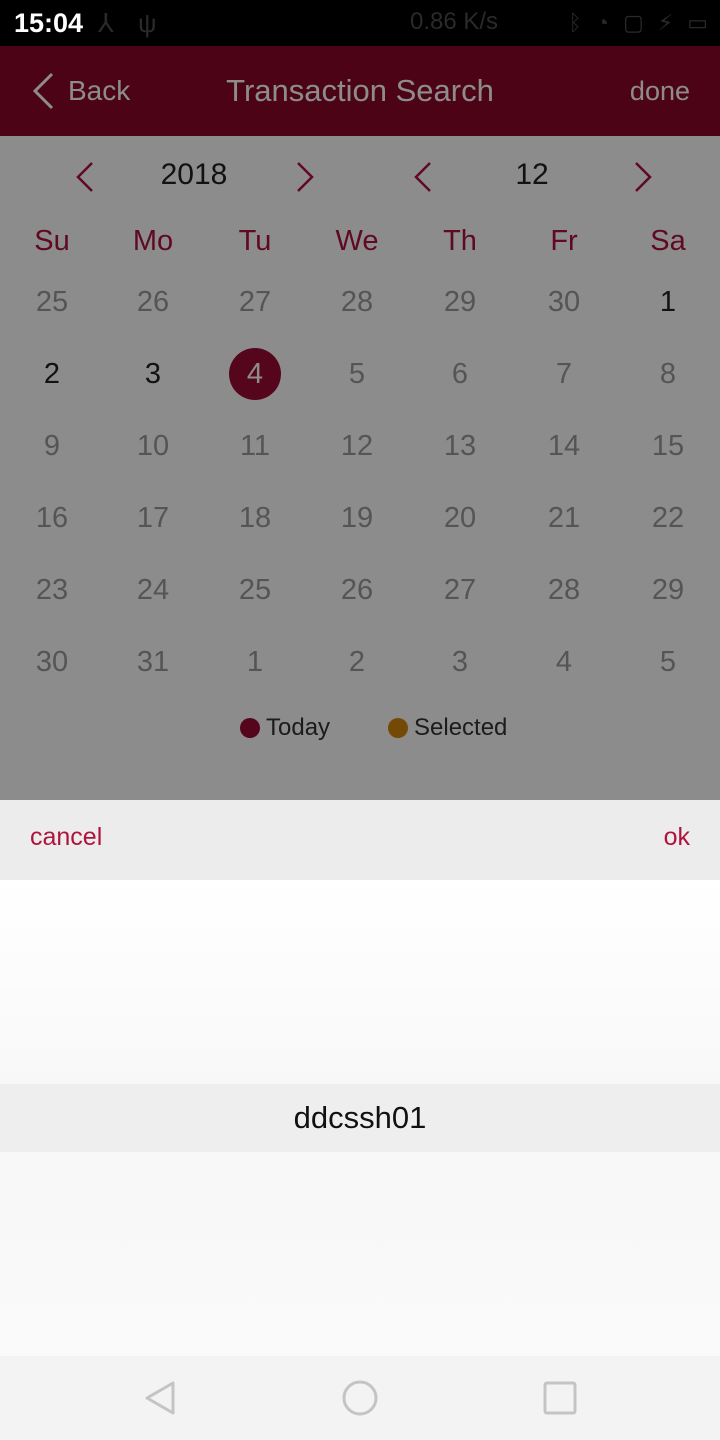 This screenshot has width=720, height=1440. I want to click on calendar-day-number: 26, so click(357, 590).